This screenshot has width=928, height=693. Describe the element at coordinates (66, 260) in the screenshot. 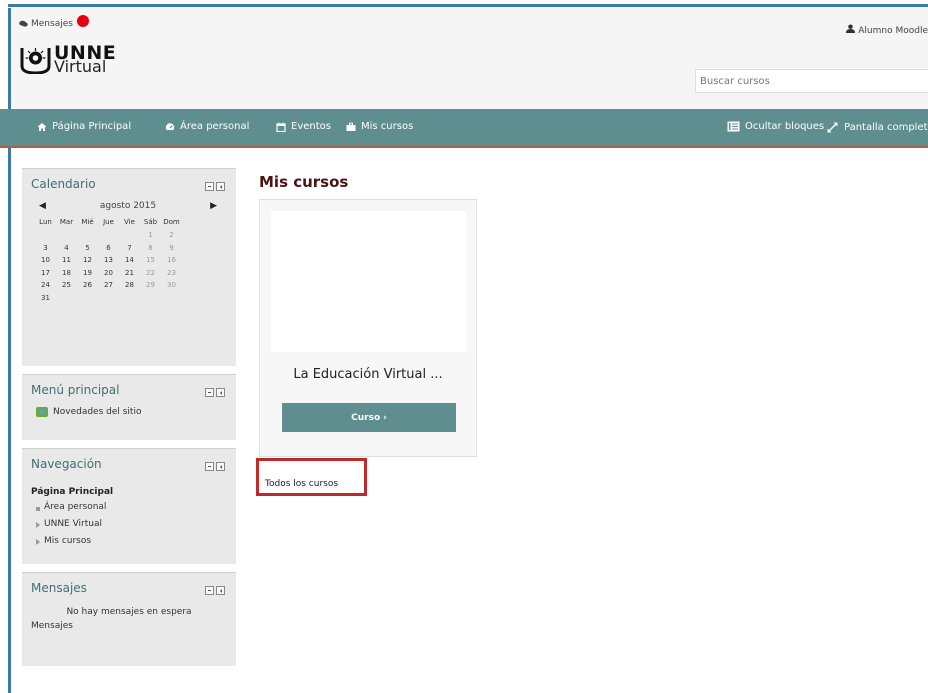

I see `calendar-day: 11` at that location.